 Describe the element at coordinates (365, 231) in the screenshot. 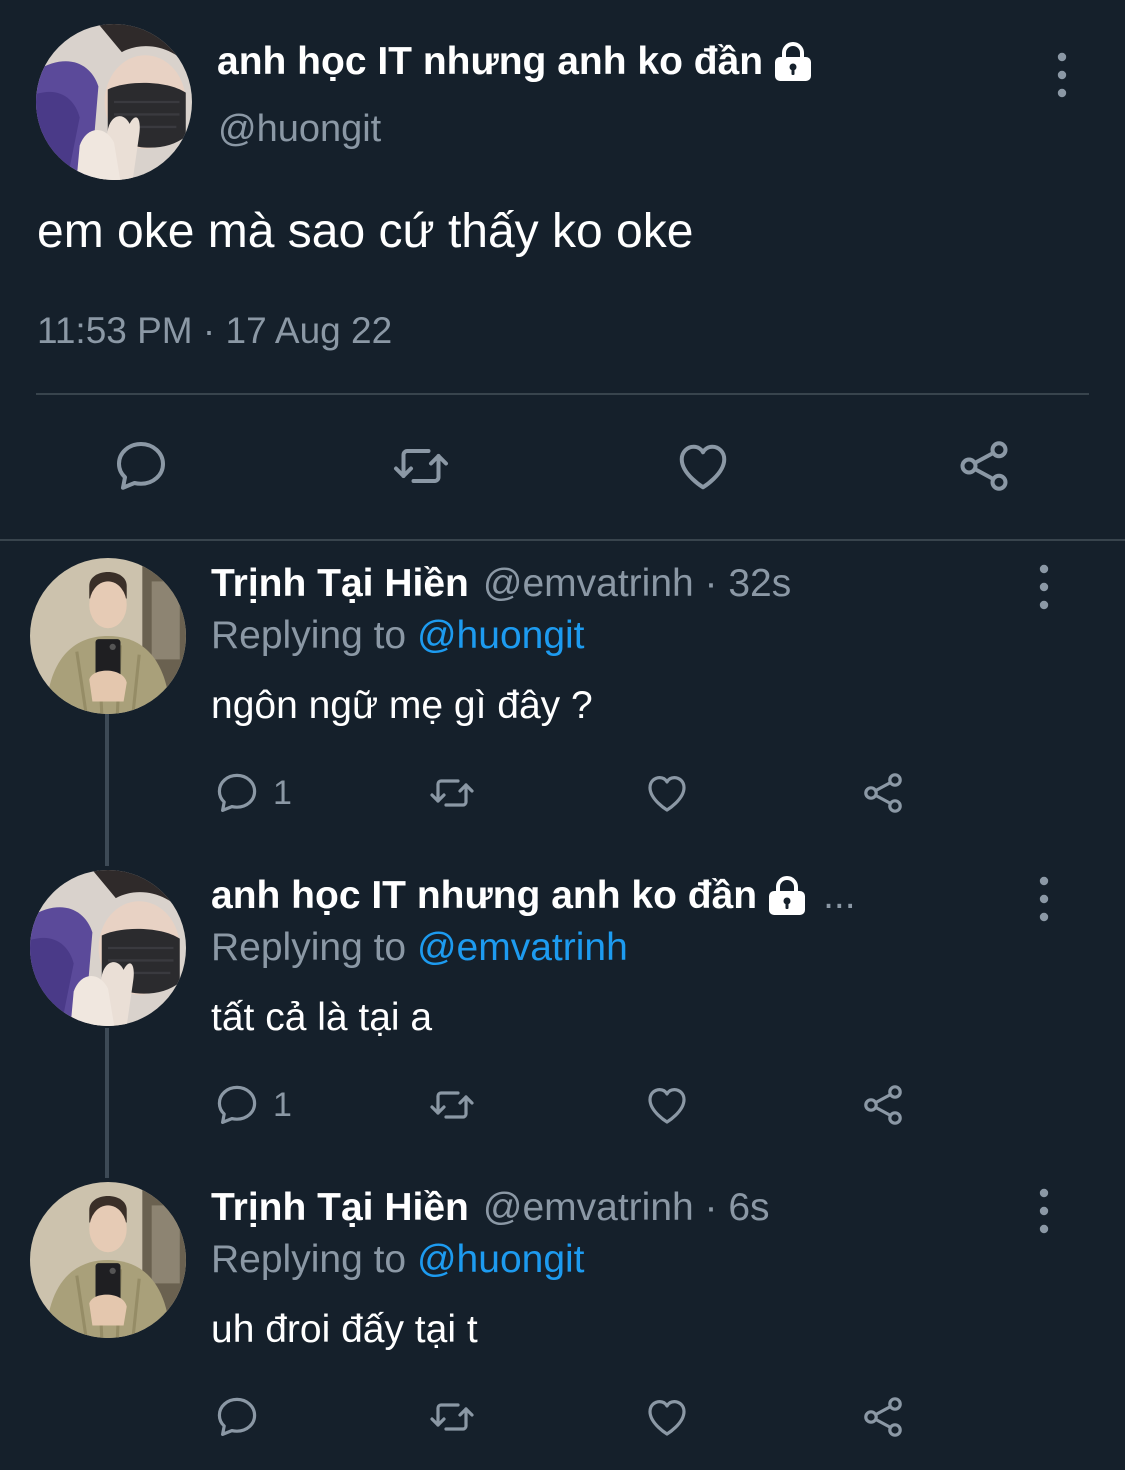

I see `tweet-text: em oke mà sao cứ thấy ko oke` at that location.